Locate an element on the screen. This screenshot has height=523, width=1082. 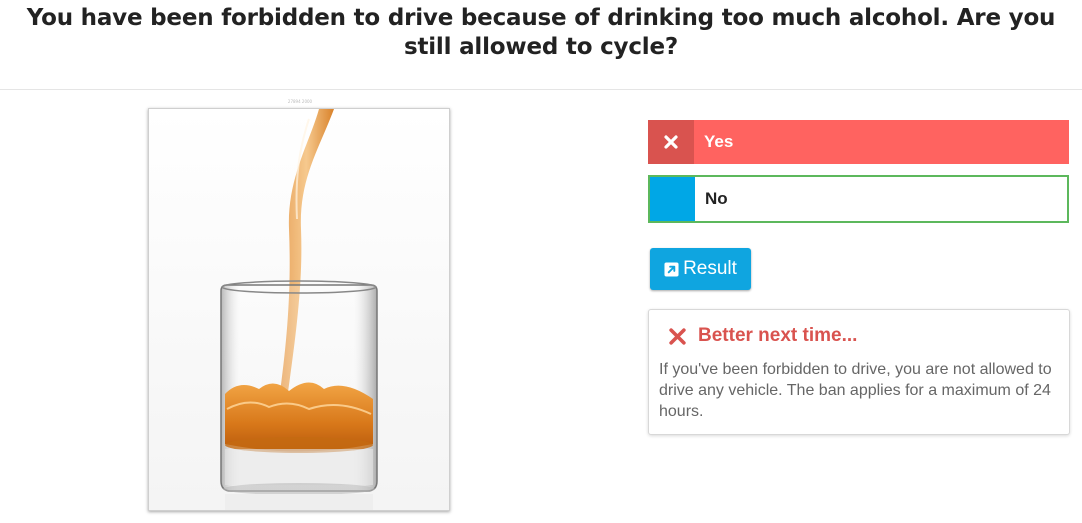
header-divider is located at coordinates (541, 89).